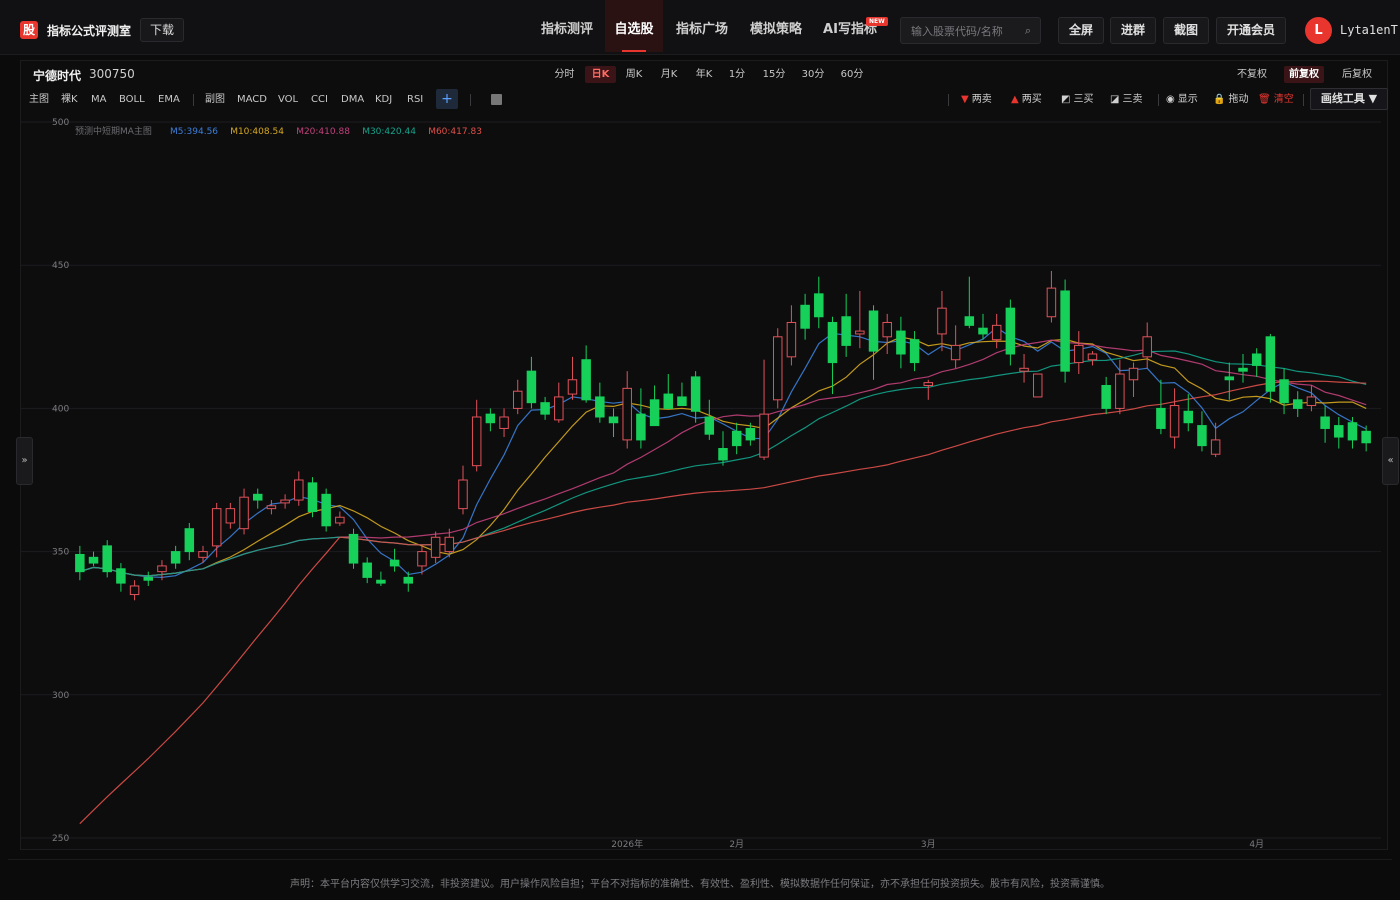 This screenshot has height=900, width=1400. What do you see at coordinates (215, 100) in the screenshot?
I see `indicator-sub-chart: 副图` at bounding box center [215, 100].